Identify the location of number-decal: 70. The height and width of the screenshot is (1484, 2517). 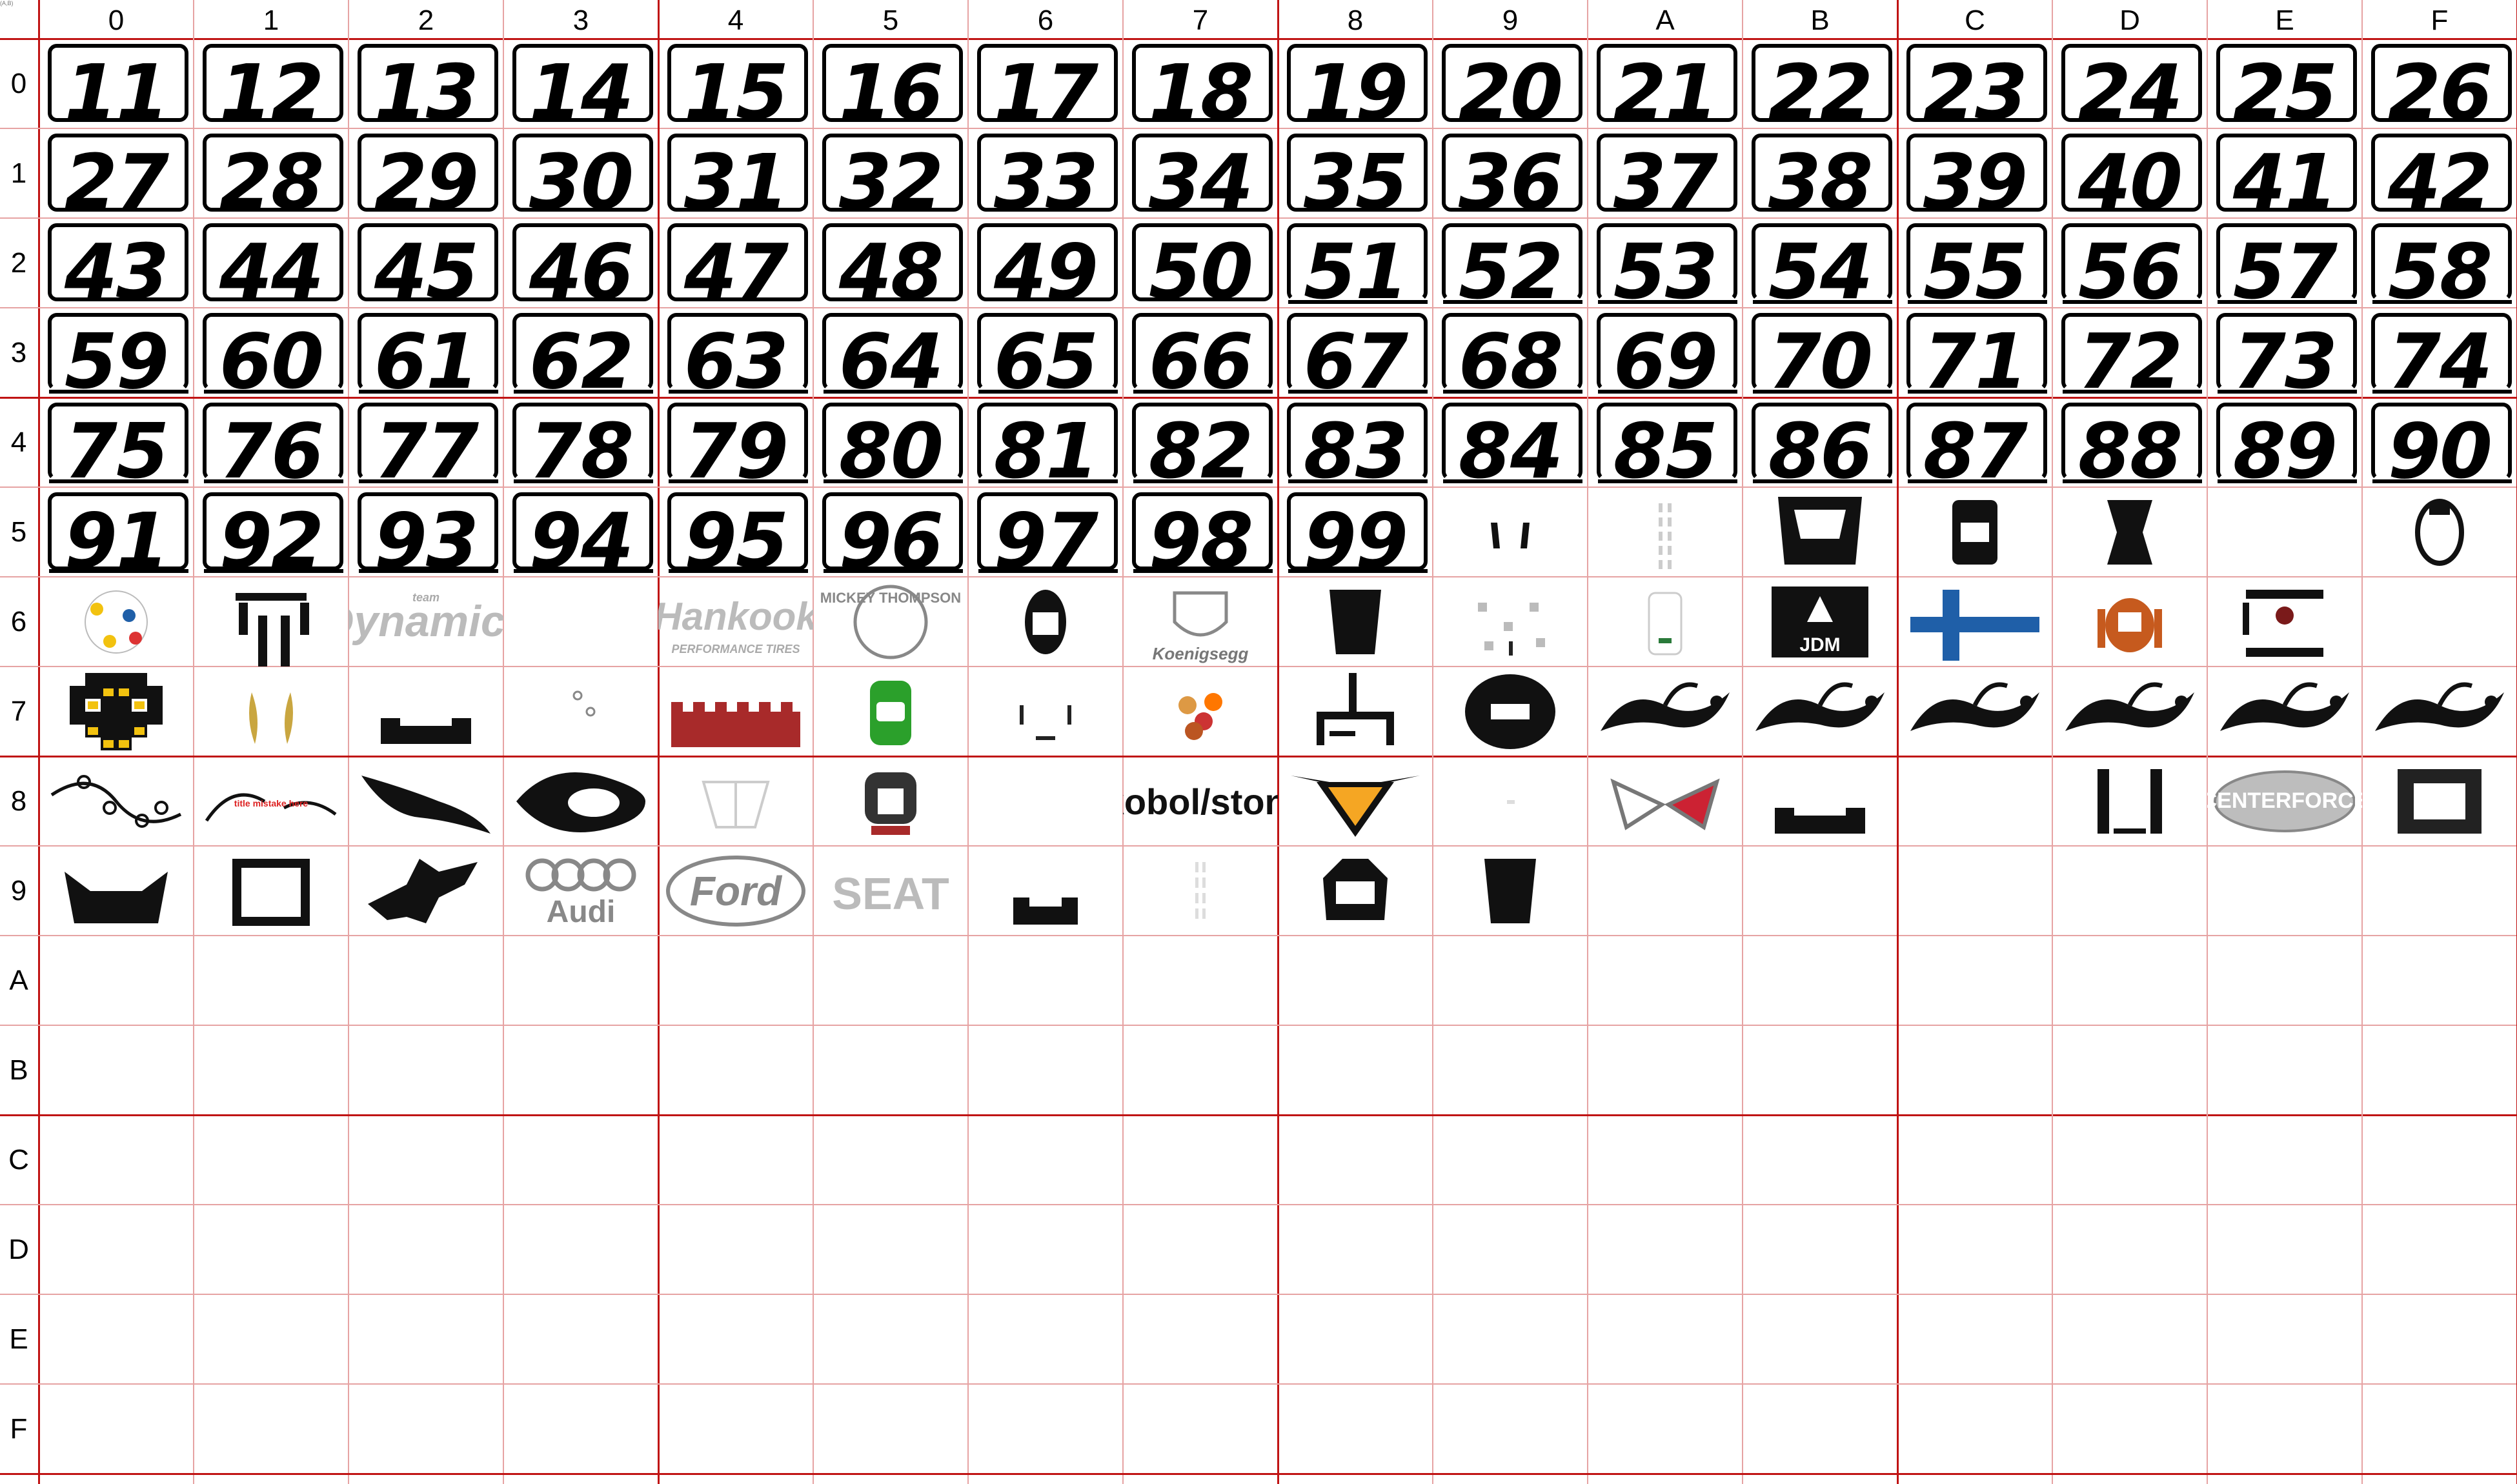
(1820, 352).